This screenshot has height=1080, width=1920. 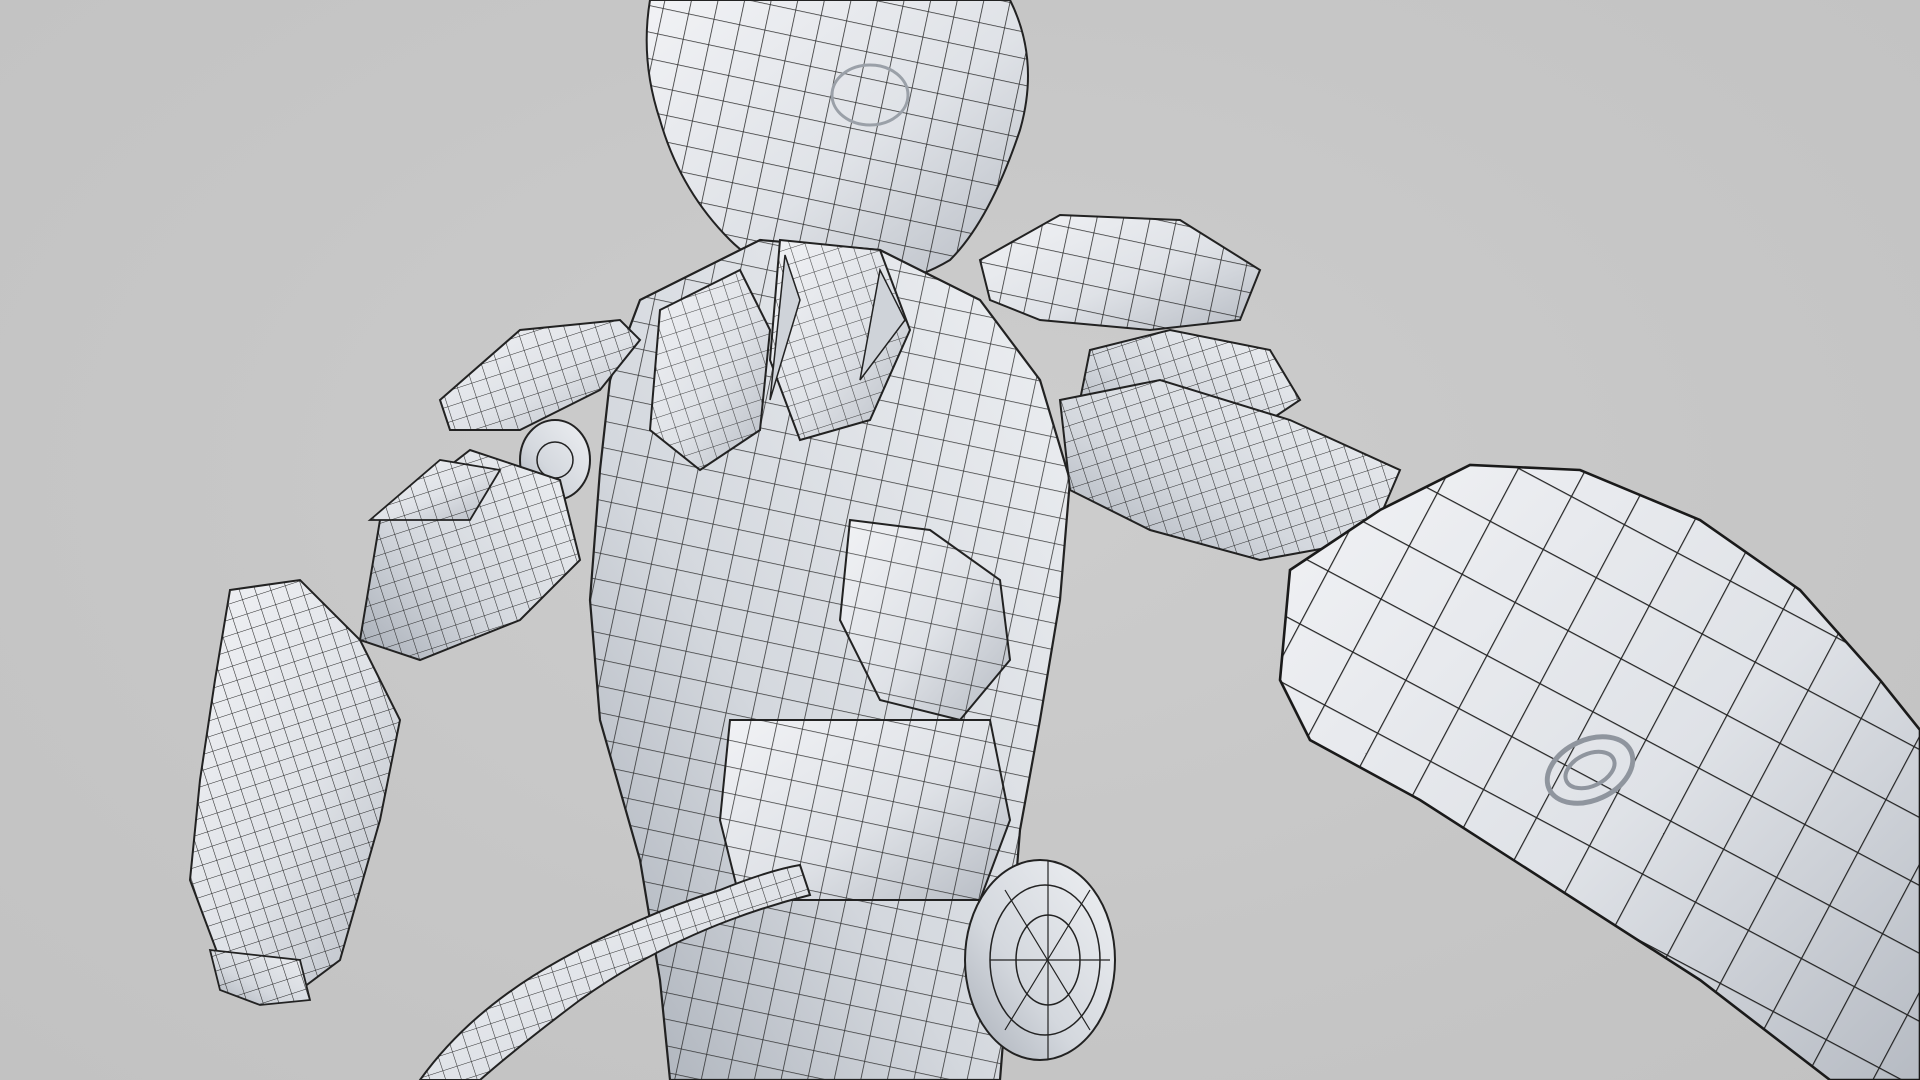 I want to click on hip-joint-disc, so click(x=1040, y=960).